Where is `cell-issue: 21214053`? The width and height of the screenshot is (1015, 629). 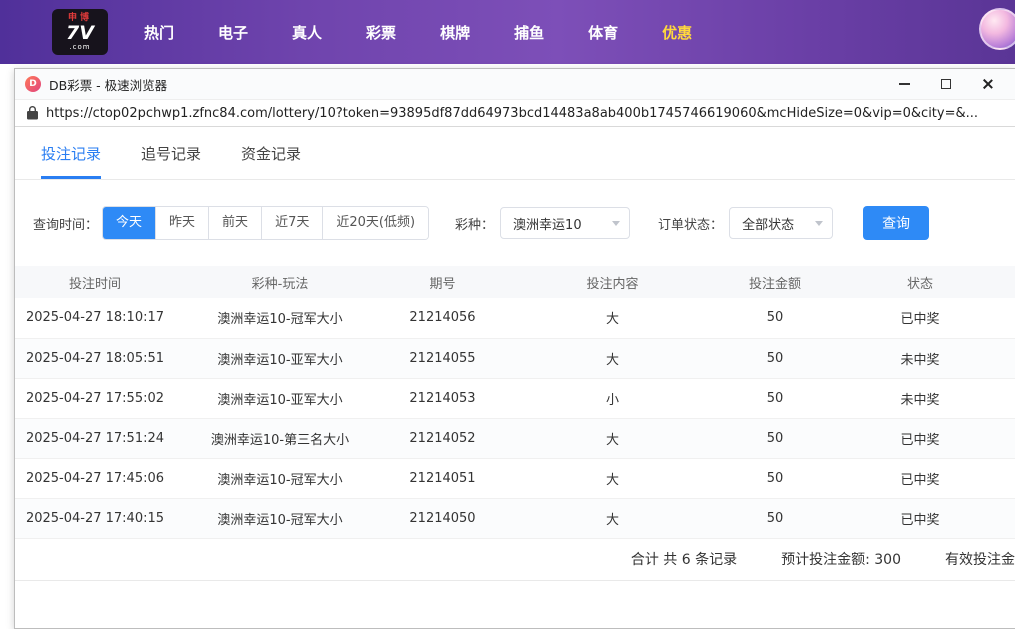 cell-issue: 21214053 is located at coordinates (442, 398).